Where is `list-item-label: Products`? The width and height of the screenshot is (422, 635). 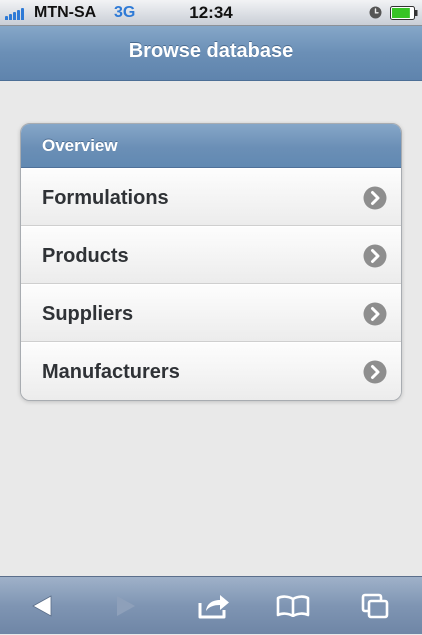 list-item-label: Products is located at coordinates (85, 256).